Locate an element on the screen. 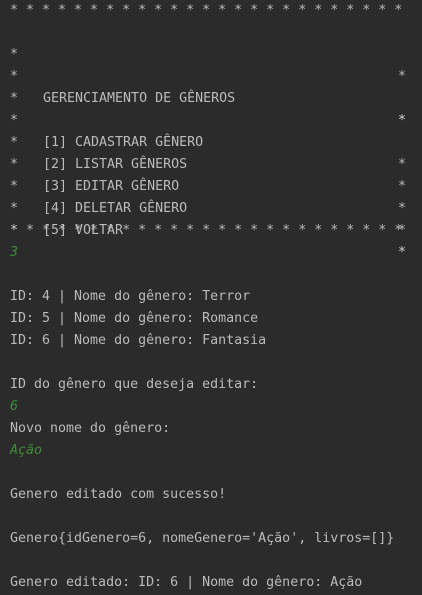  menu-title-row: * GERENCIAMENTO DE GÊNEROS * is located at coordinates (208, 86).